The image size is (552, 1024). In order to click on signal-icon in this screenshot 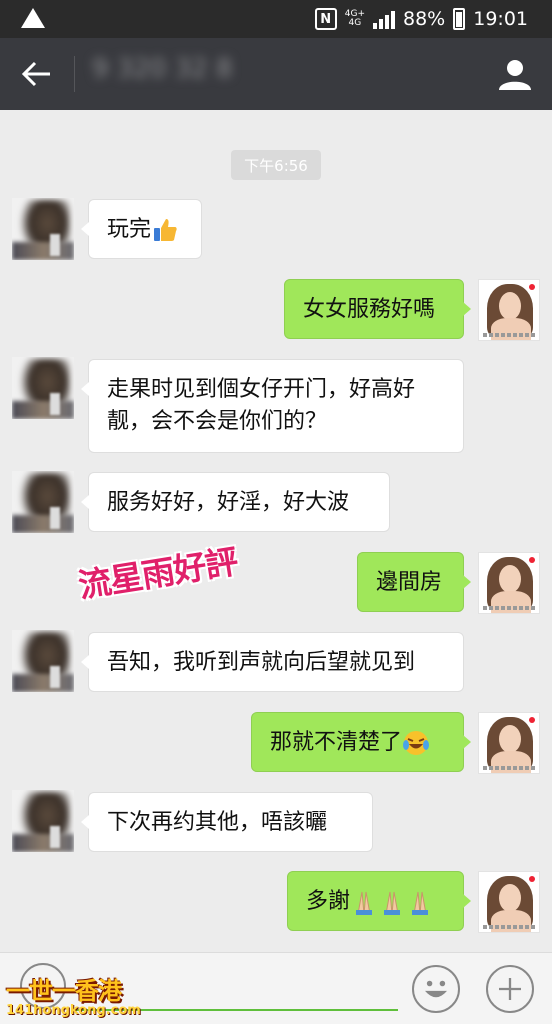, I will do `click(384, 19)`.